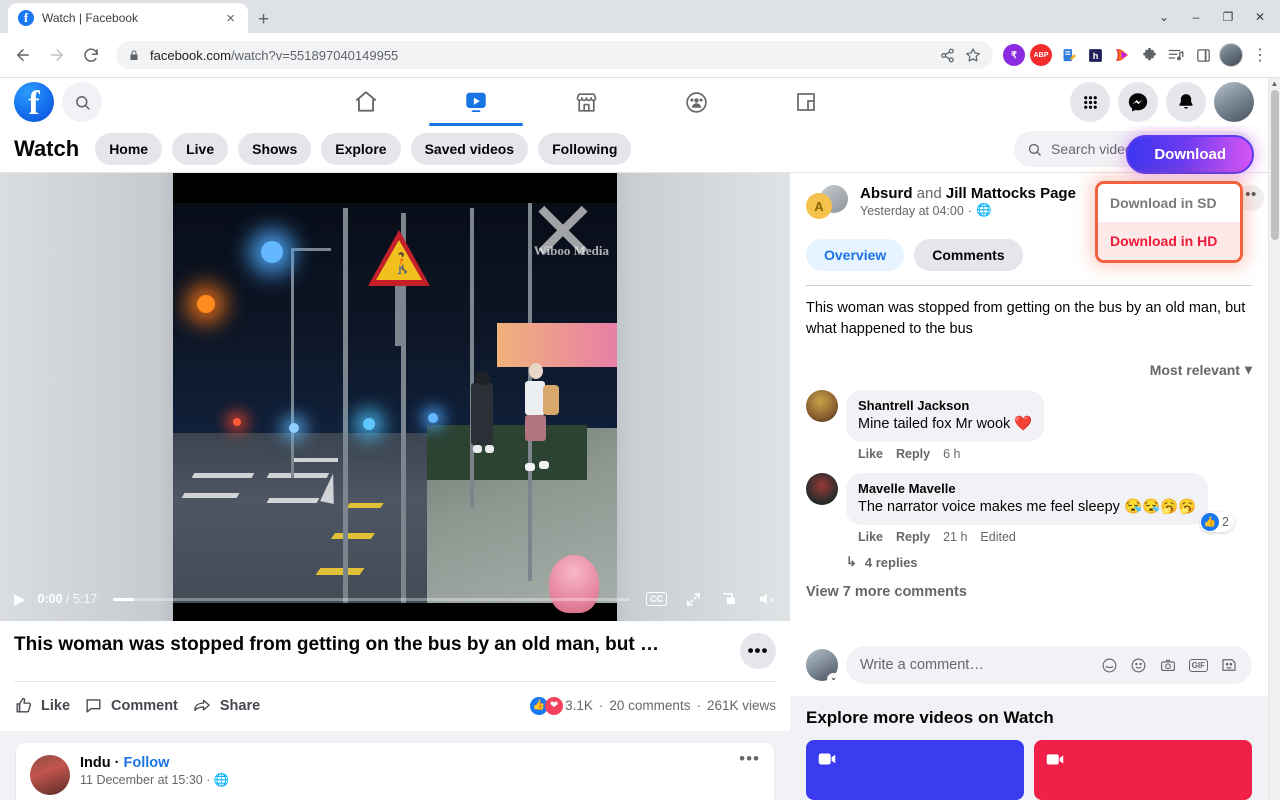  Describe the element at coordinates (128, 18) in the screenshot. I see `browser-tab: f Watch | Facebook ×` at that location.